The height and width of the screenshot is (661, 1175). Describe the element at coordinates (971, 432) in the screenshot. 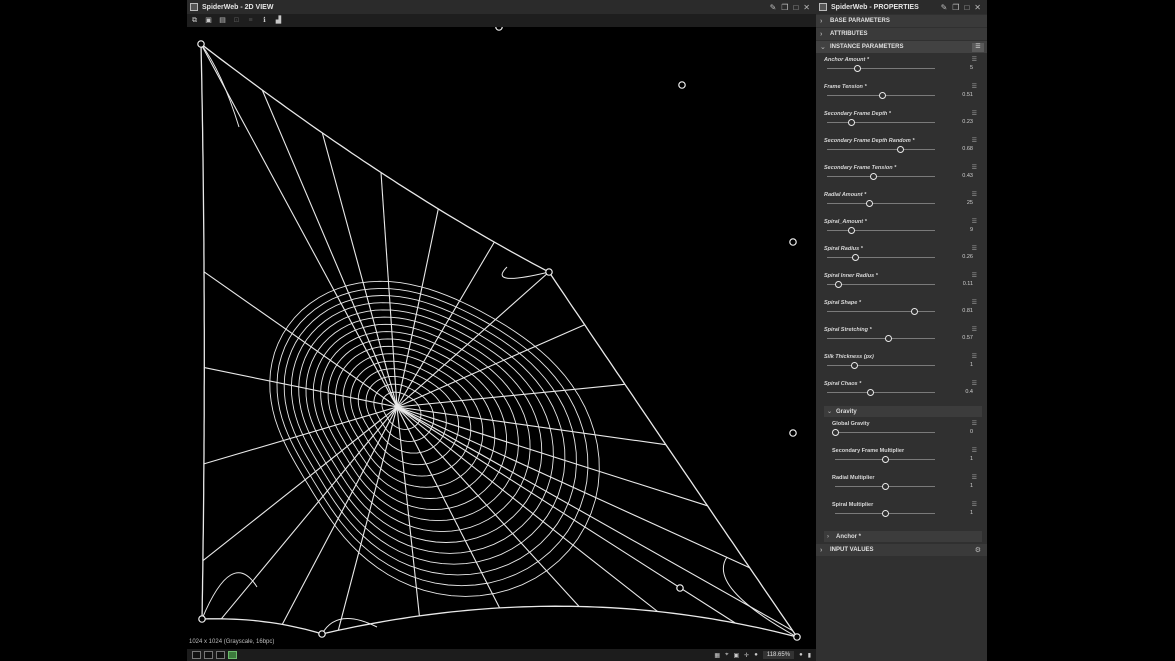

I see `parameter-value: 0` at that location.